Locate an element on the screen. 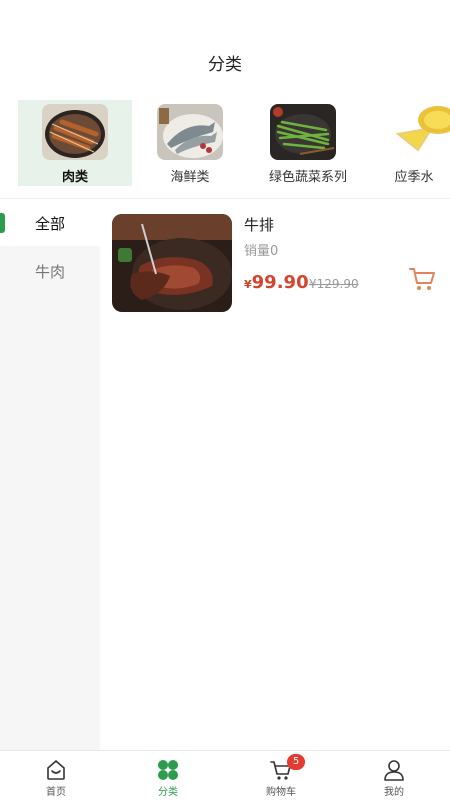  product-image is located at coordinates (172, 263).